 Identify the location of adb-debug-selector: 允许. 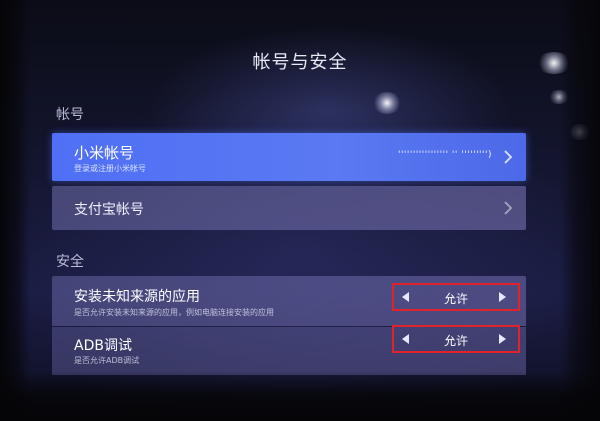
(456, 339).